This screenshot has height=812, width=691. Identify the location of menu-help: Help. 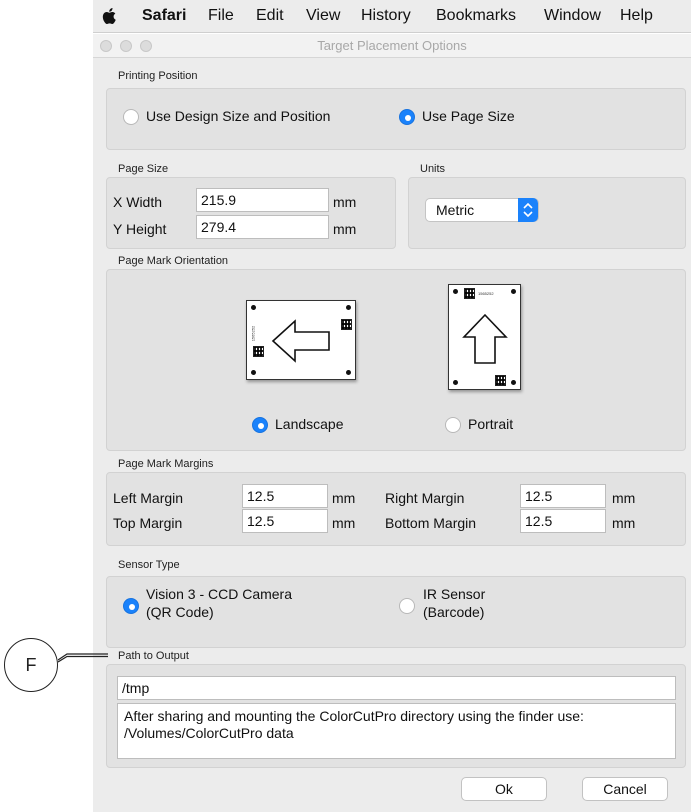
(636, 16).